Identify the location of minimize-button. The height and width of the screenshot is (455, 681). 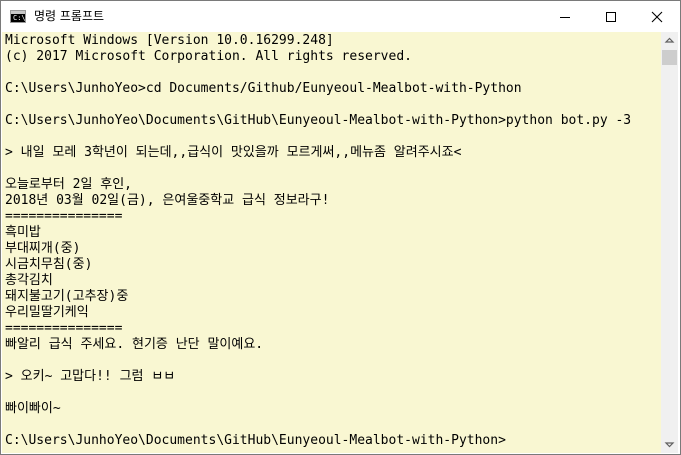
(565, 16).